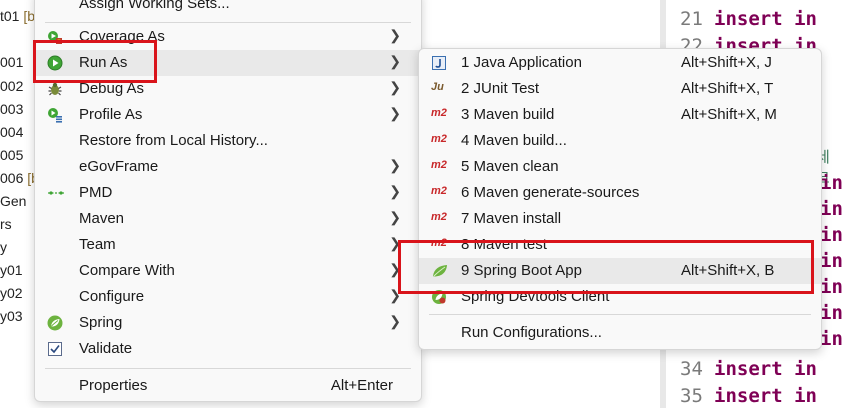  Describe the element at coordinates (111, 114) in the screenshot. I see `menu-item-label: Profile As` at that location.